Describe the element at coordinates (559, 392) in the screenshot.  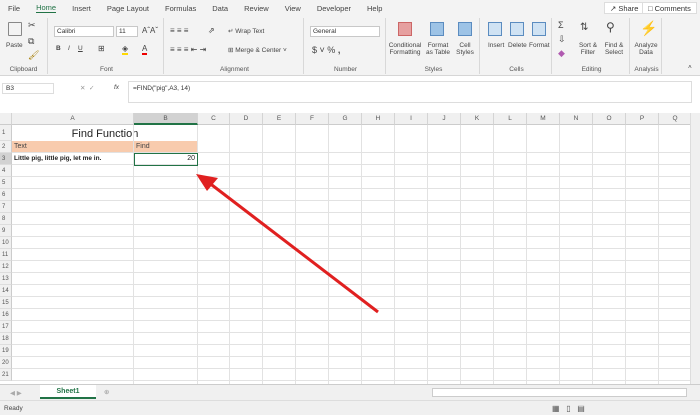
I see `horizontal-scrollbar` at that location.